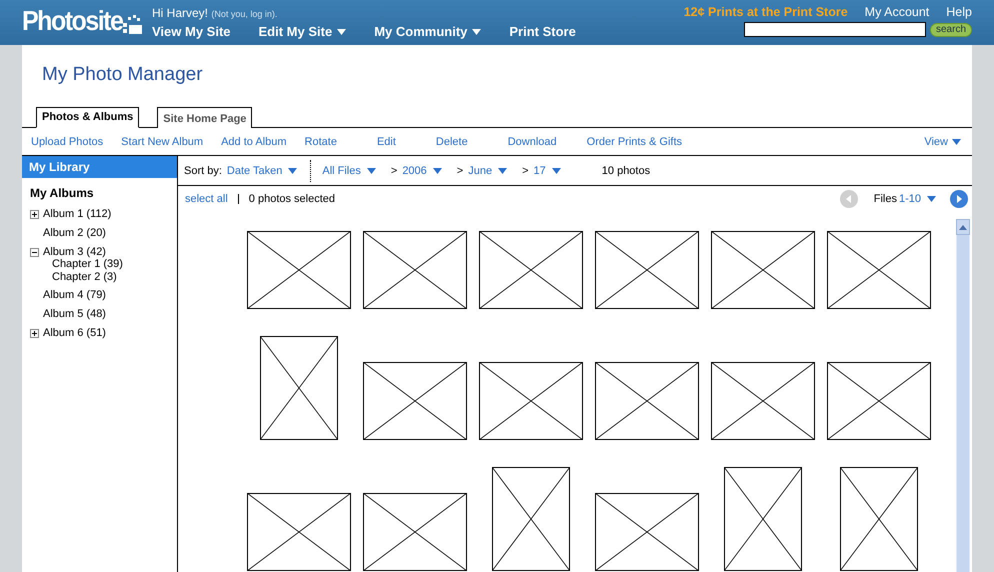 This screenshot has width=994, height=572. What do you see at coordinates (204, 117) in the screenshot?
I see `tab: Site Home Page` at bounding box center [204, 117].